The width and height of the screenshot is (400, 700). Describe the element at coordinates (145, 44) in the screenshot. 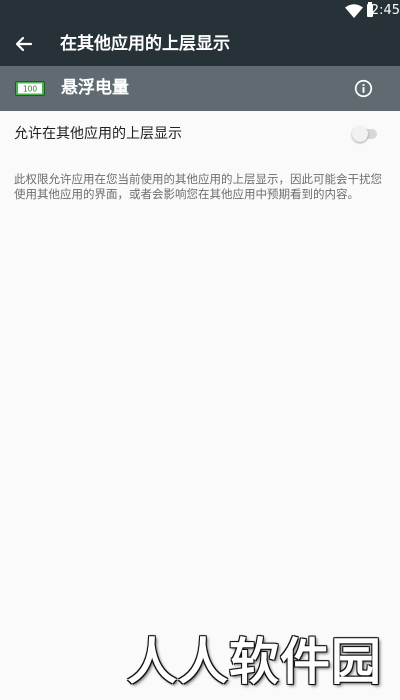

I see `page-title: 在其他应用的上层显示` at that location.